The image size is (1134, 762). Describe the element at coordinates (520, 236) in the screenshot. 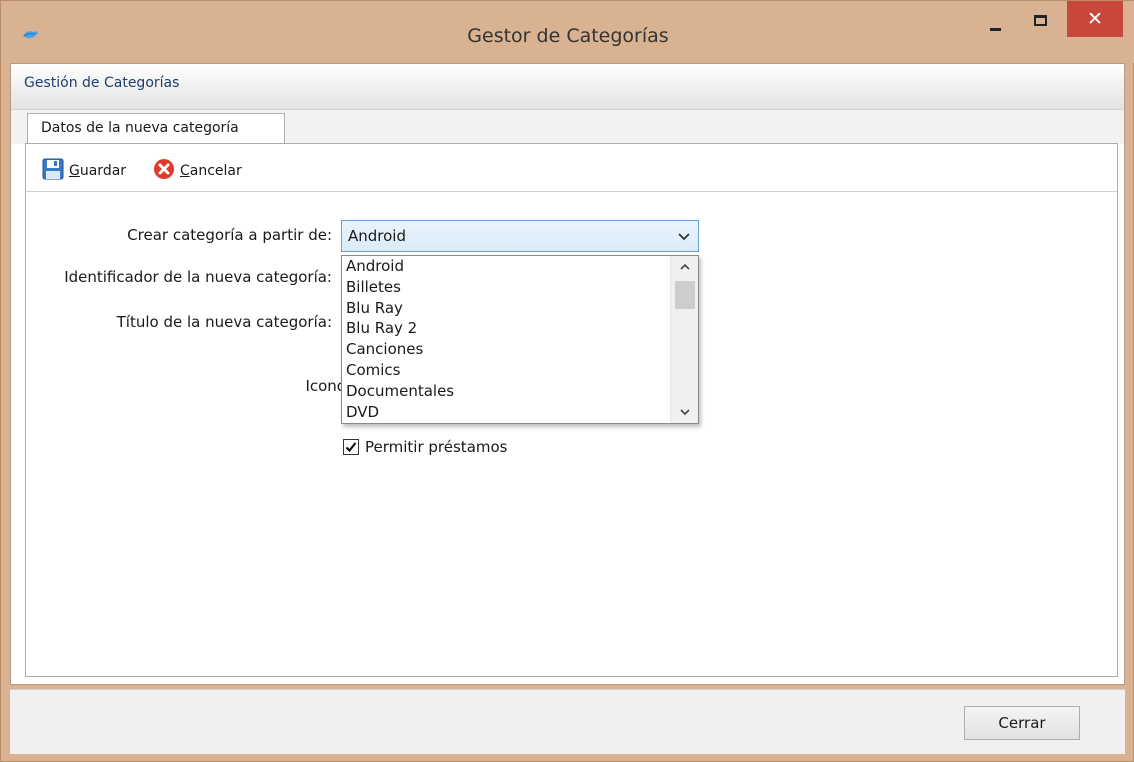

I see `base-category-select: Android` at that location.